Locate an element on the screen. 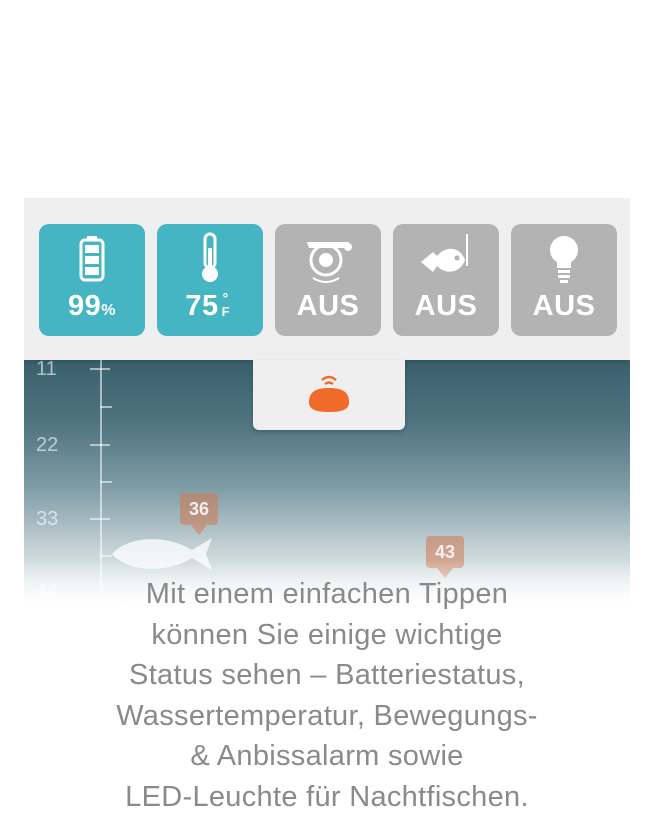 This screenshot has width=654, height=838. caption-line: & Anbissalarm sowie is located at coordinates (327, 756).